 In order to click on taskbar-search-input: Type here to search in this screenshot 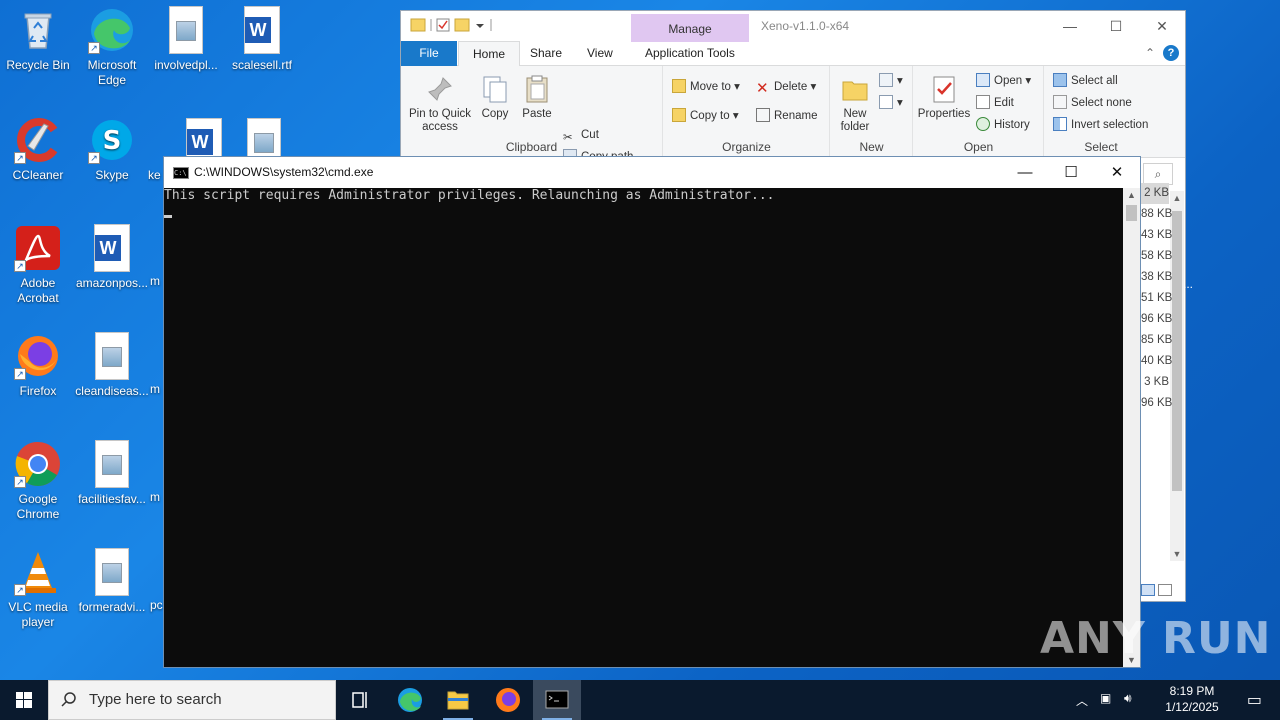, I will do `click(192, 700)`.